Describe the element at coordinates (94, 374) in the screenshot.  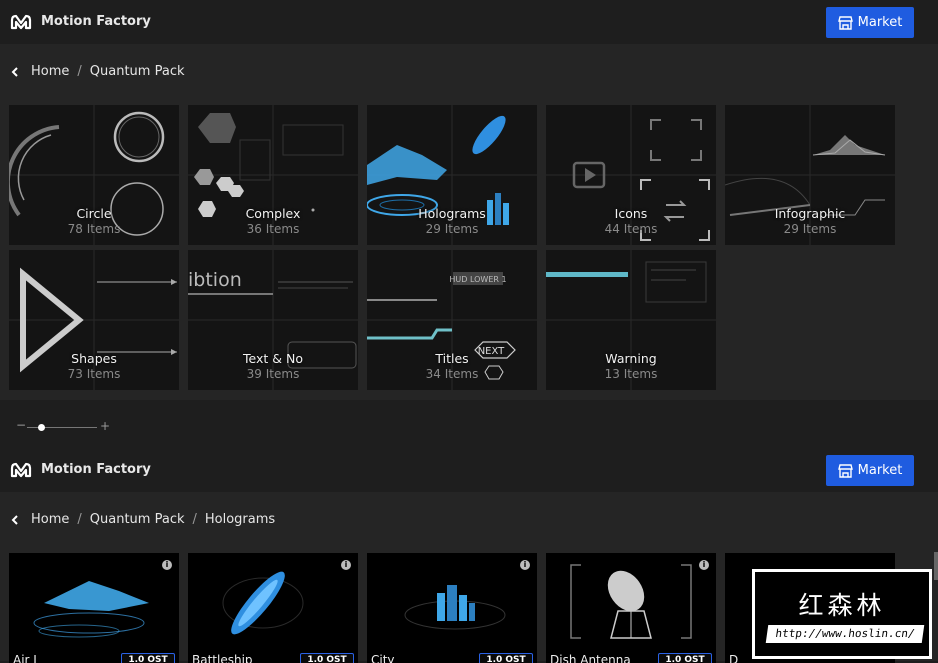
I see `category-count: 73 Items` at that location.